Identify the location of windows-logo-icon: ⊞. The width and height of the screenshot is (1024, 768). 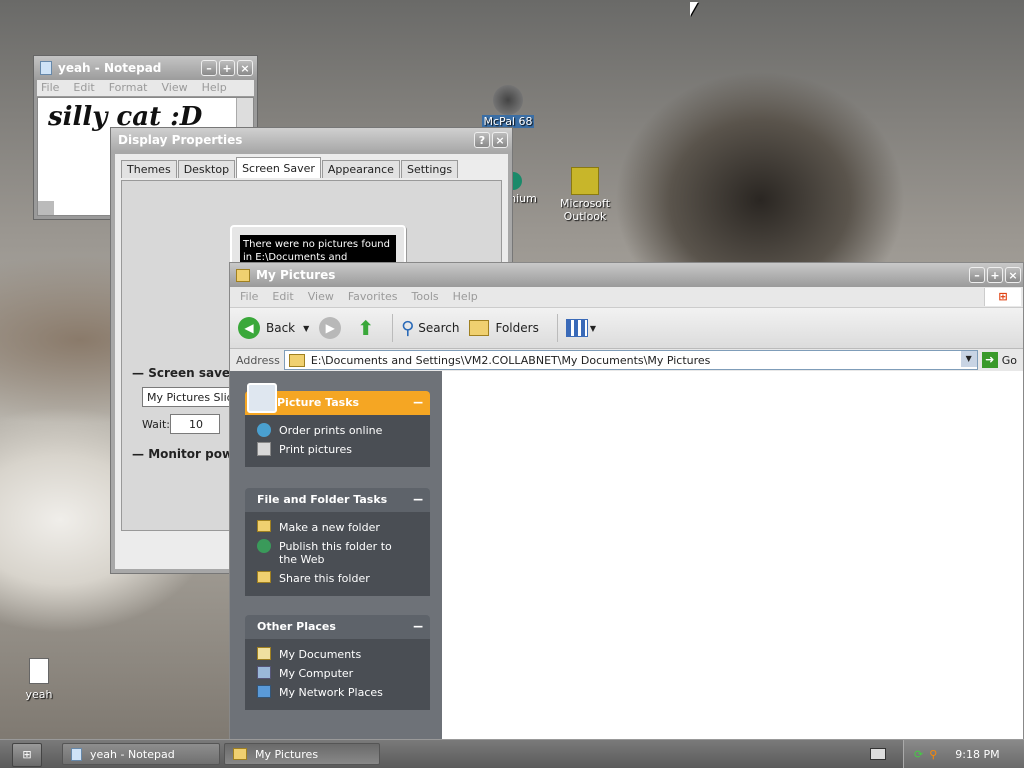
(1002, 297).